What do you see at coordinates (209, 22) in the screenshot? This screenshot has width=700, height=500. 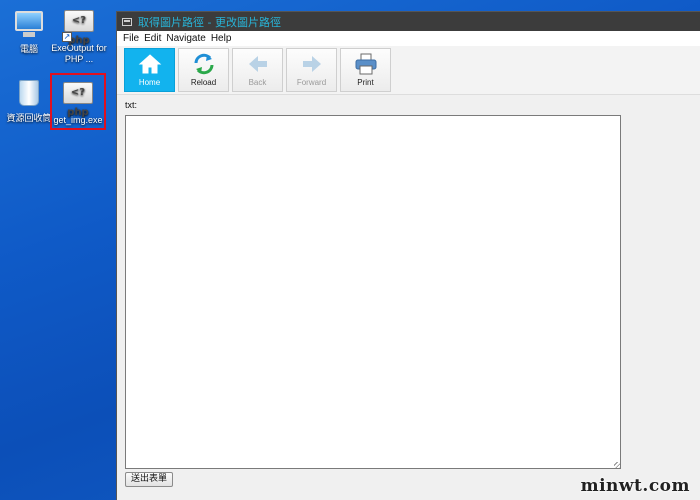 I see `window-title: 取得圖片路徑 - 更改圖片路徑` at bounding box center [209, 22].